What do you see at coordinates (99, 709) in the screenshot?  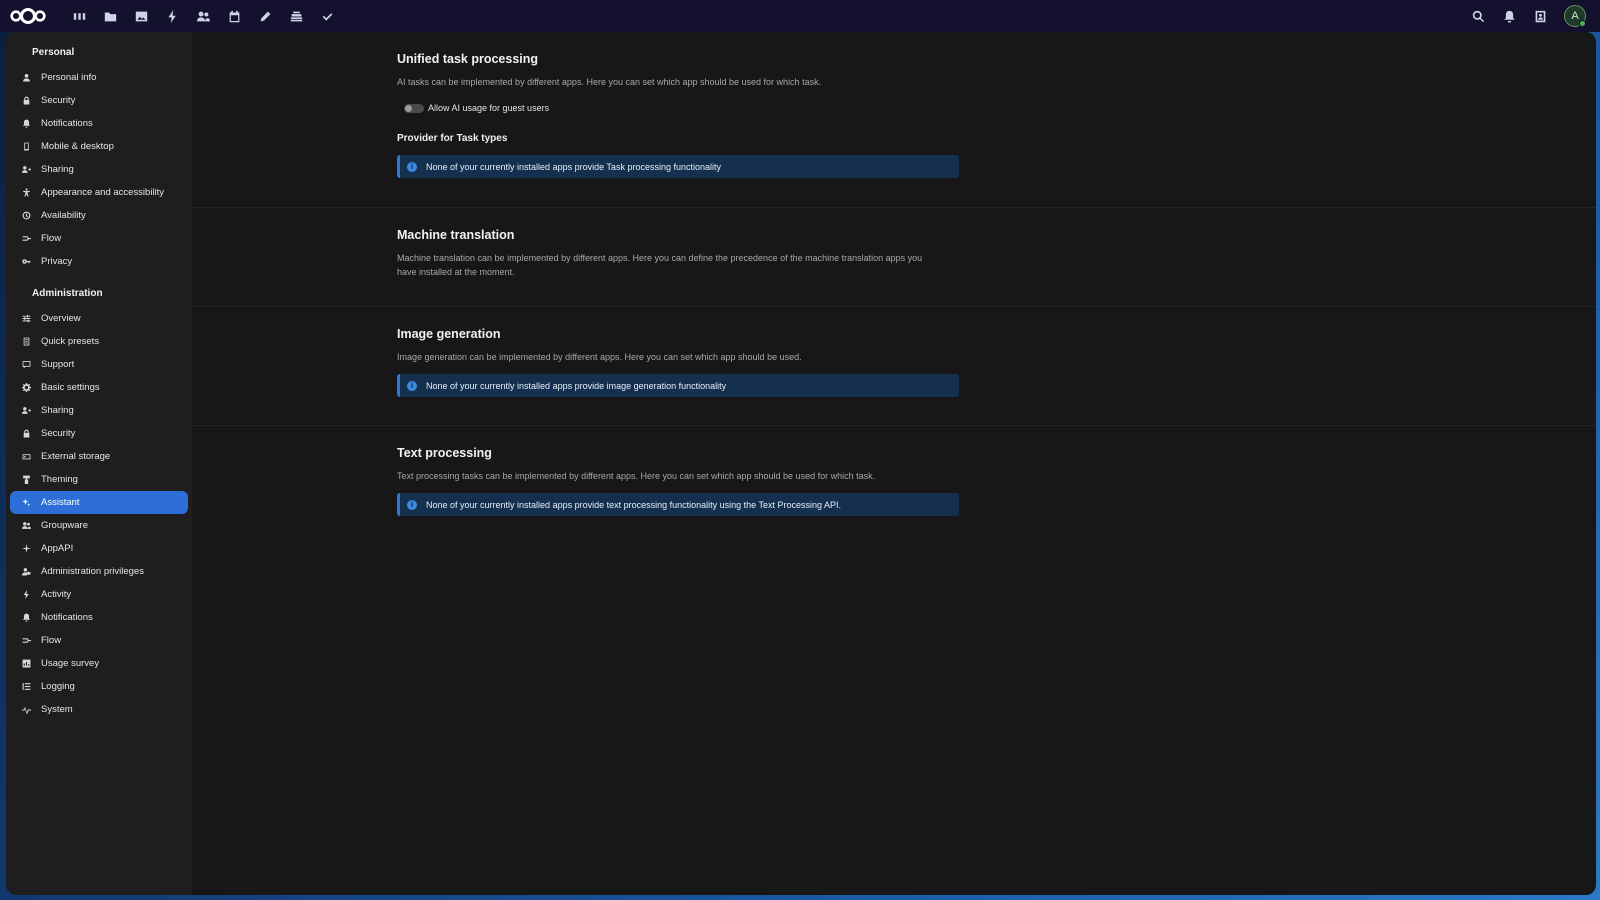 I see `sidebar-item-system: System` at bounding box center [99, 709].